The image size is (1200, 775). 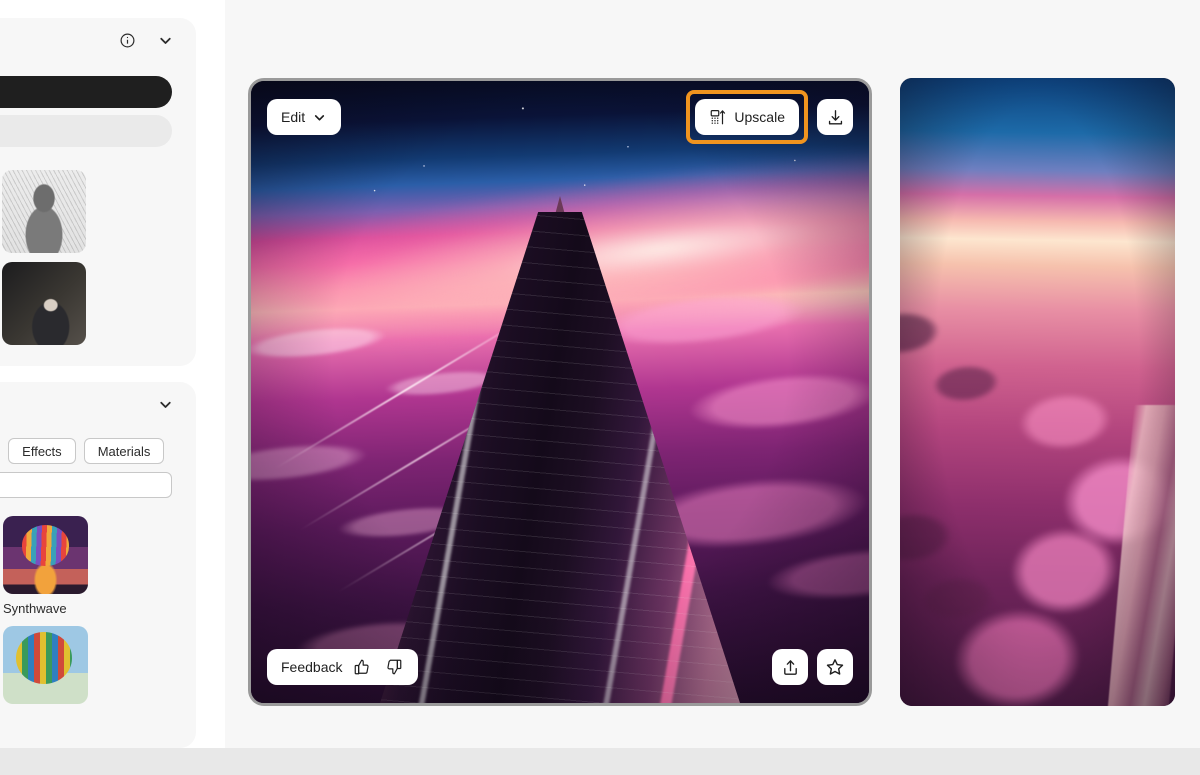 What do you see at coordinates (35, 608) in the screenshot?
I see `style-preset-label: Synthwave` at bounding box center [35, 608].